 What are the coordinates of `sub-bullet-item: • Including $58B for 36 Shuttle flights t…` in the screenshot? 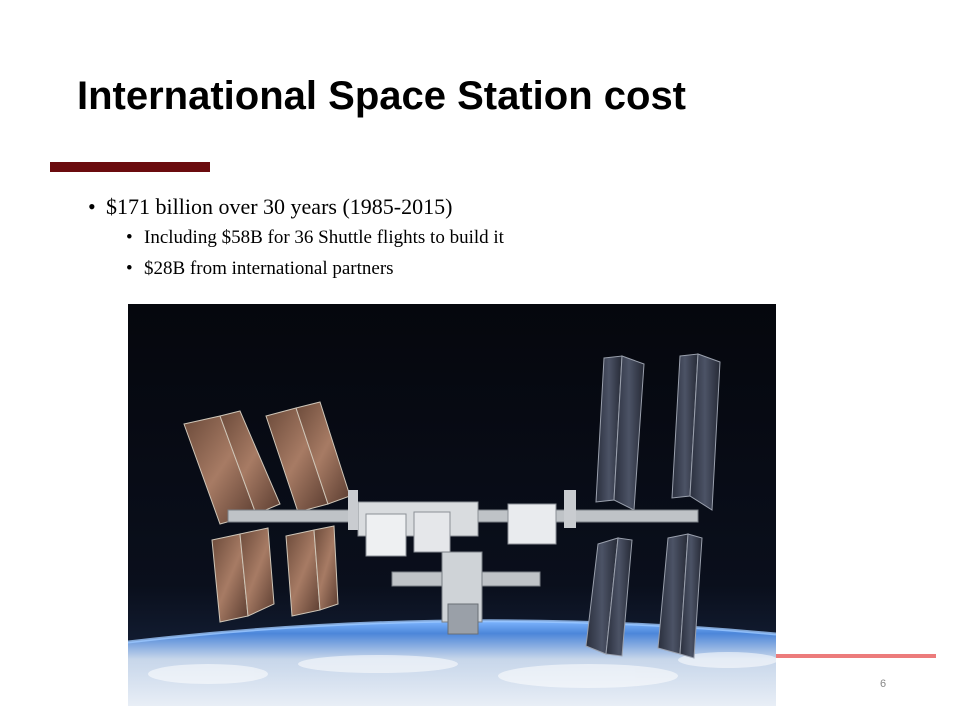 It's located at (517, 237).